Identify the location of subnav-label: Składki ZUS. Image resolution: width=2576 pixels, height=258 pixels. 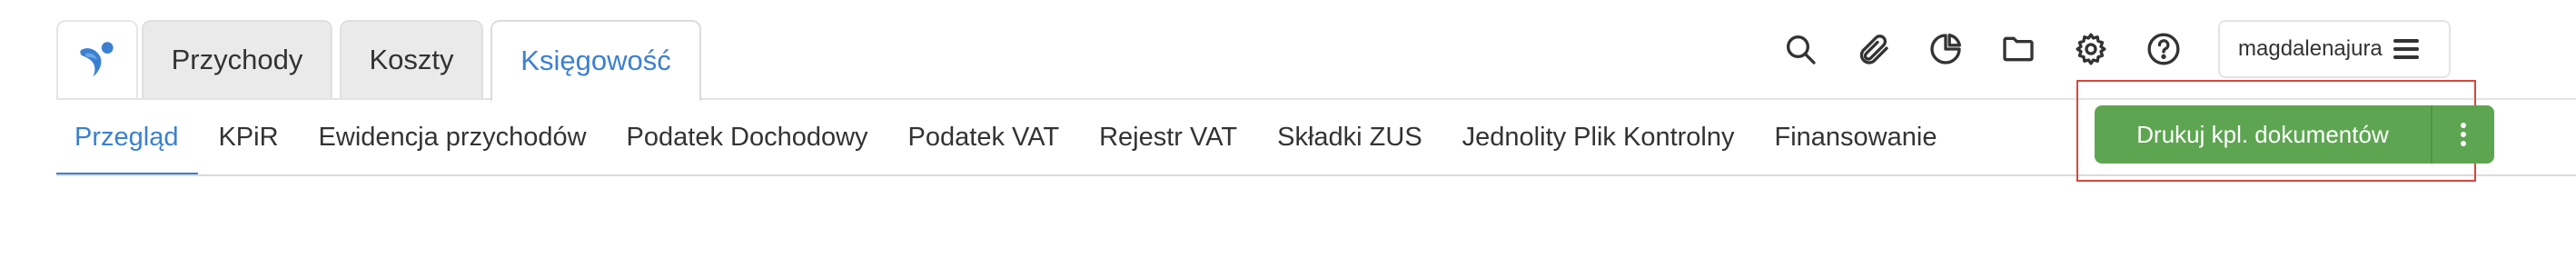
(1349, 137).